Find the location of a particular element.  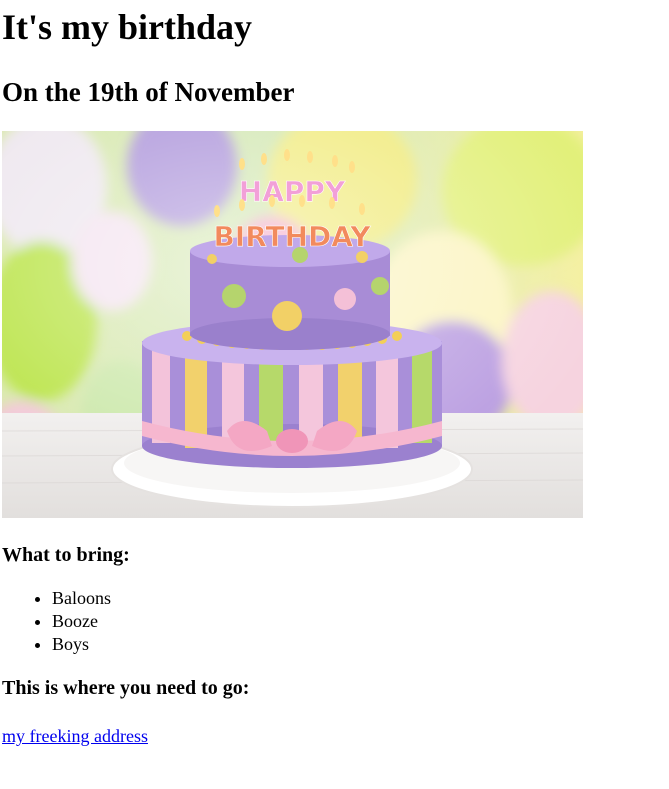

page-title: It's my birthday is located at coordinates (127, 27).